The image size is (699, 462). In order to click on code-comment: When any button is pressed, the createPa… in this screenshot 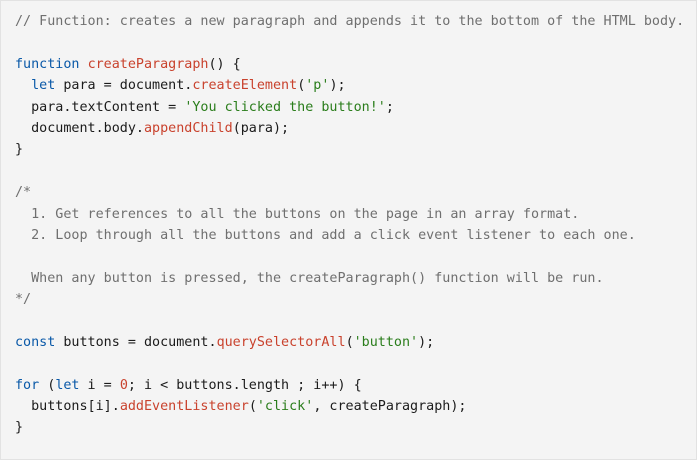, I will do `click(309, 278)`.